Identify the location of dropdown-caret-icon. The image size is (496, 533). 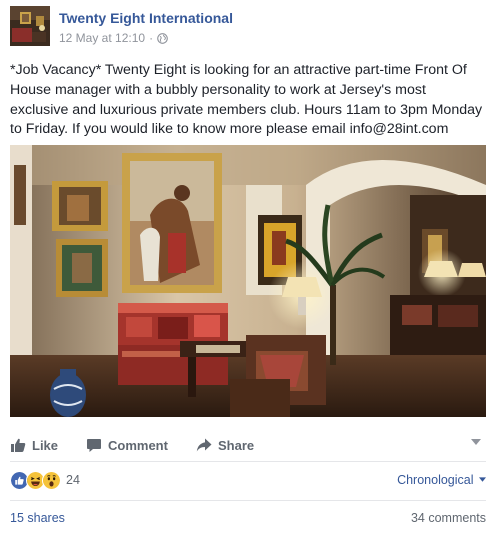
(482, 479).